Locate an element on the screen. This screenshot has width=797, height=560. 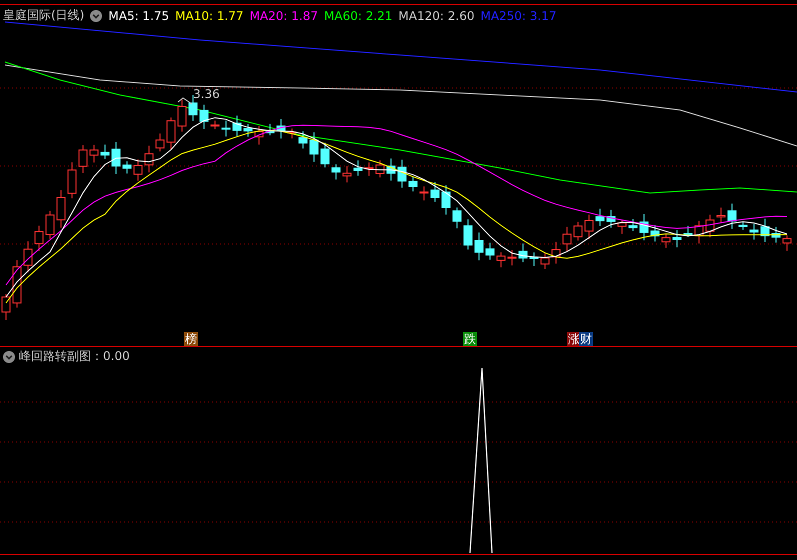
ma-legend-item: MA20: 1.87 is located at coordinates (284, 15).